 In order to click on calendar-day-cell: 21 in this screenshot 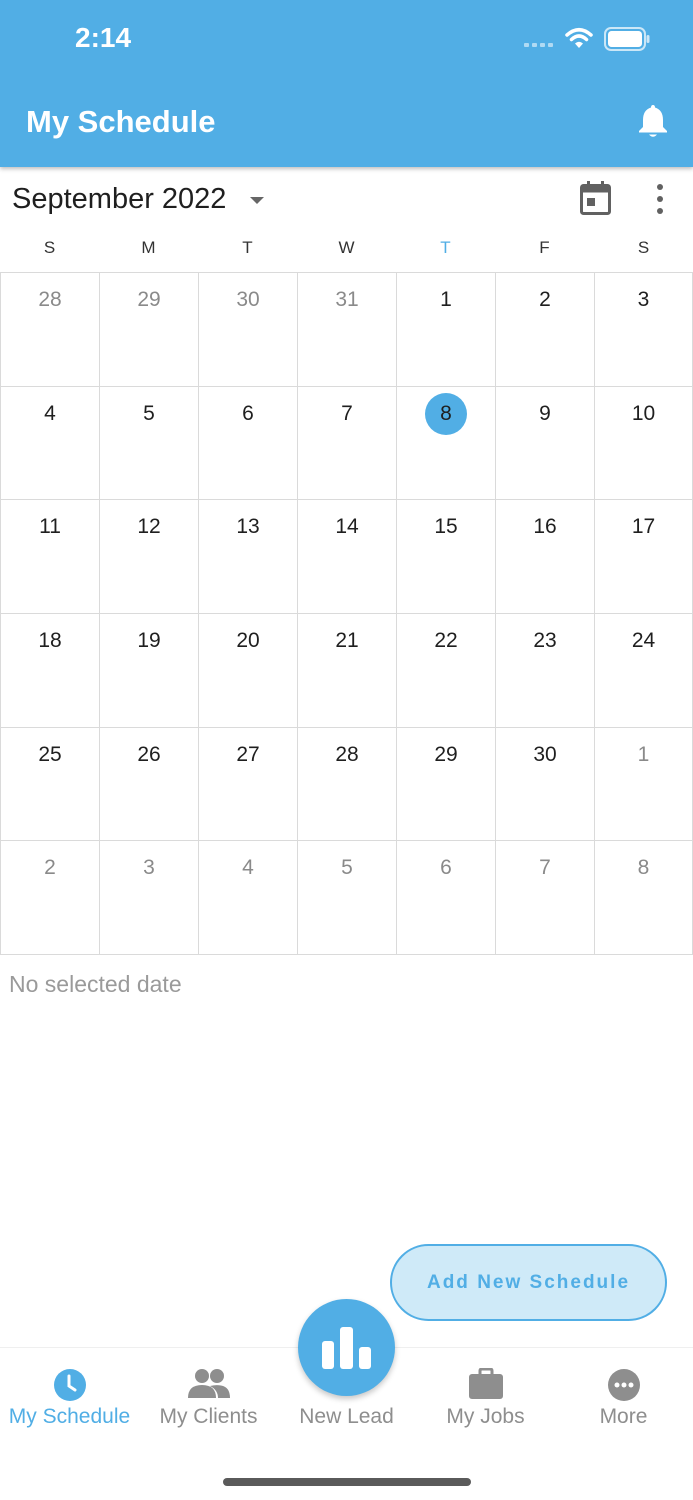, I will do `click(346, 670)`.